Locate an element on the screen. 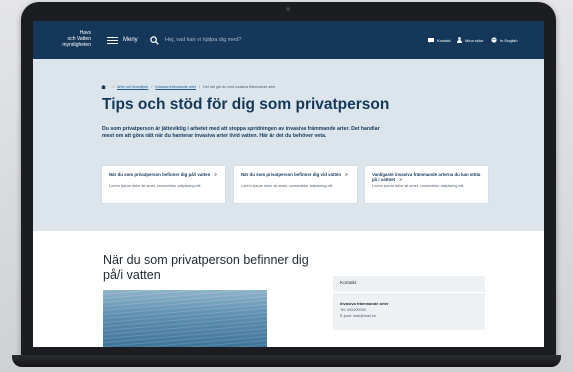  english-link: In English is located at coordinates (504, 40).